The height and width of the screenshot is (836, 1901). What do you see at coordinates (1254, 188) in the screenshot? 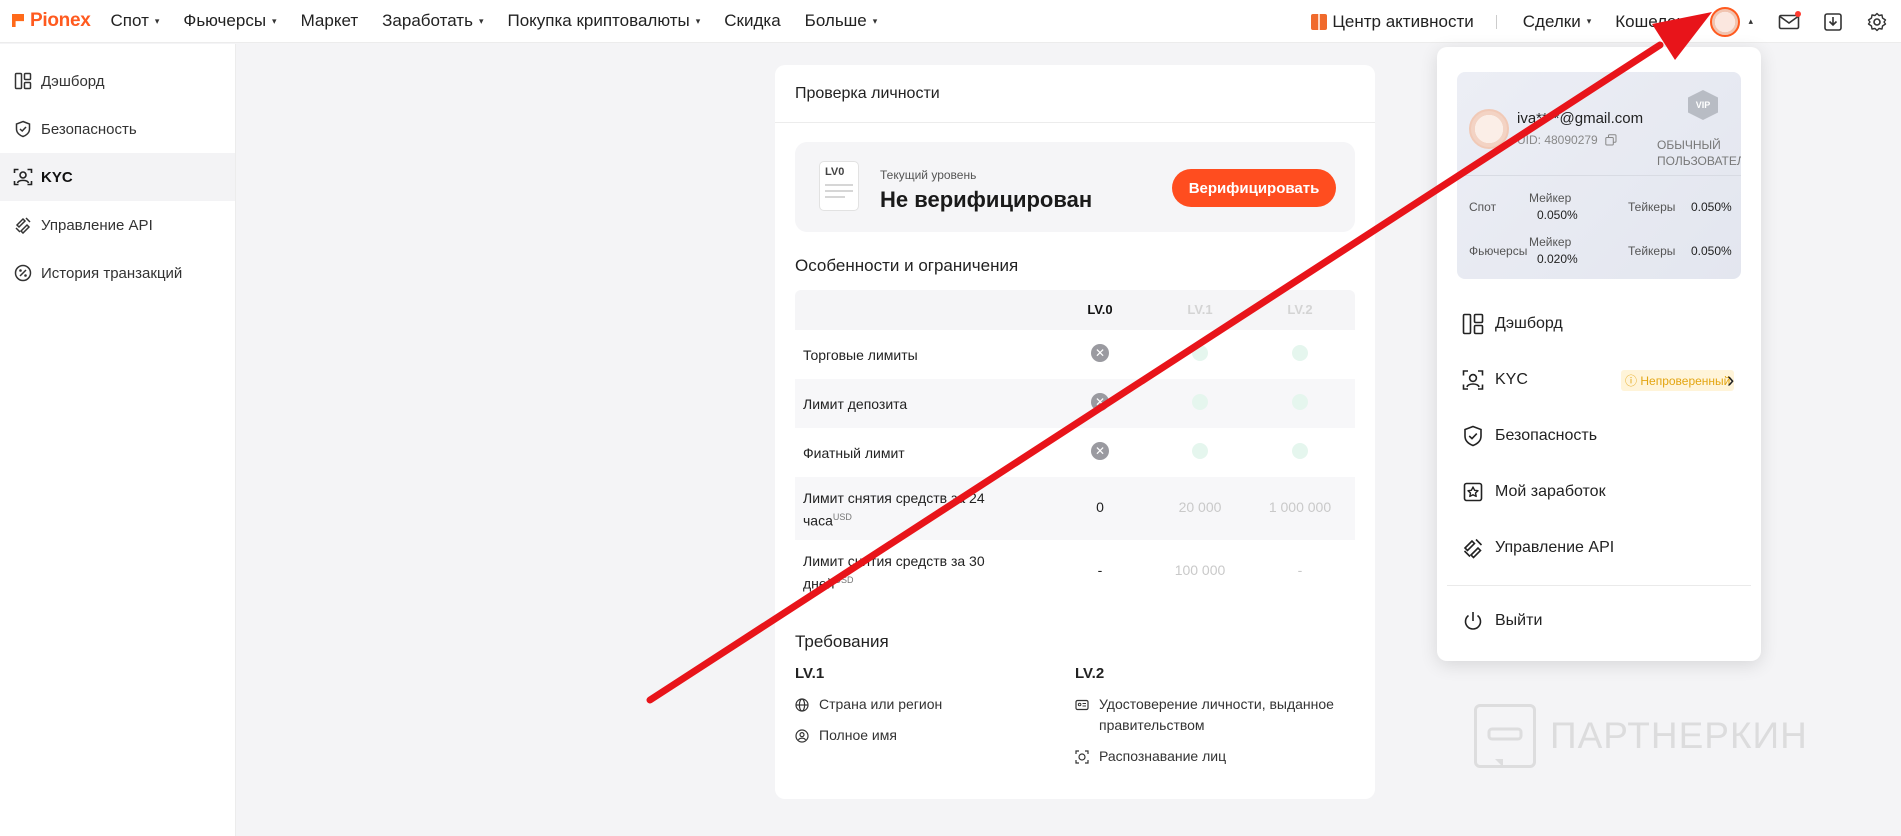
I see `verify-button: Верифицировать` at bounding box center [1254, 188].